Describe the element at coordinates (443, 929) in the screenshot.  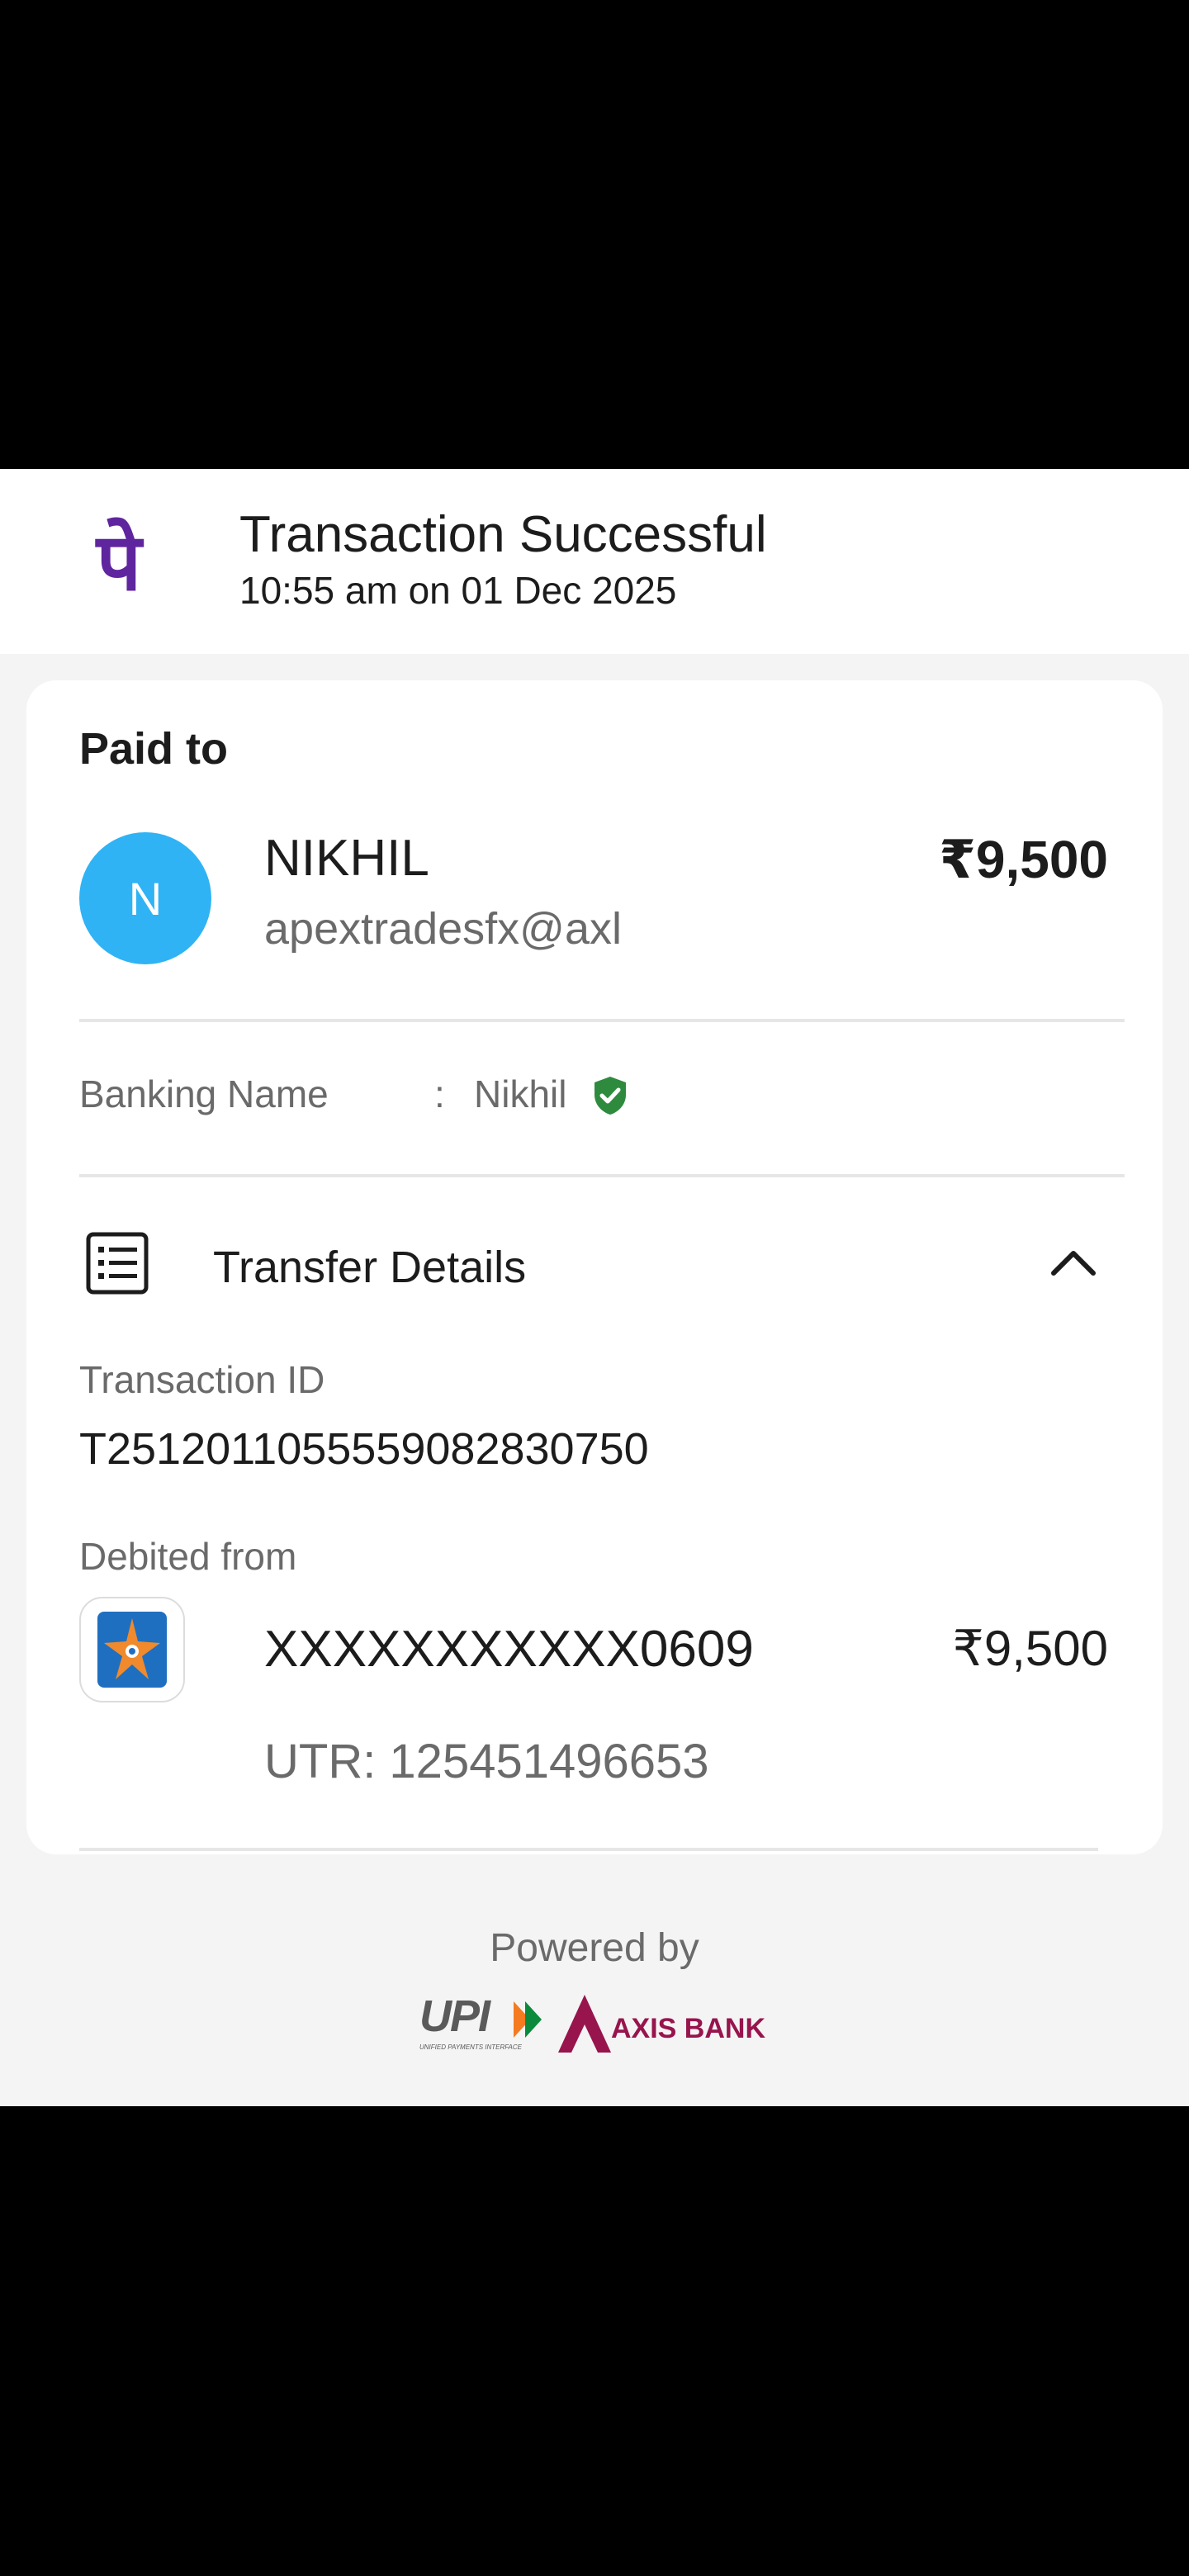
I see `payee-upi-id: apextradesfx@axl` at that location.